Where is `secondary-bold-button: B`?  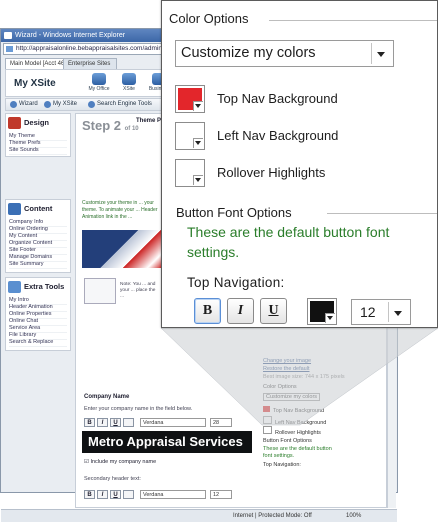
secondary-bold-button: B is located at coordinates (89, 494).